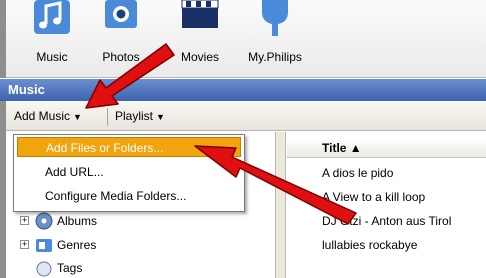 The width and height of the screenshot is (486, 278). I want to click on track-row: lullabies rockabye, so click(369, 245).